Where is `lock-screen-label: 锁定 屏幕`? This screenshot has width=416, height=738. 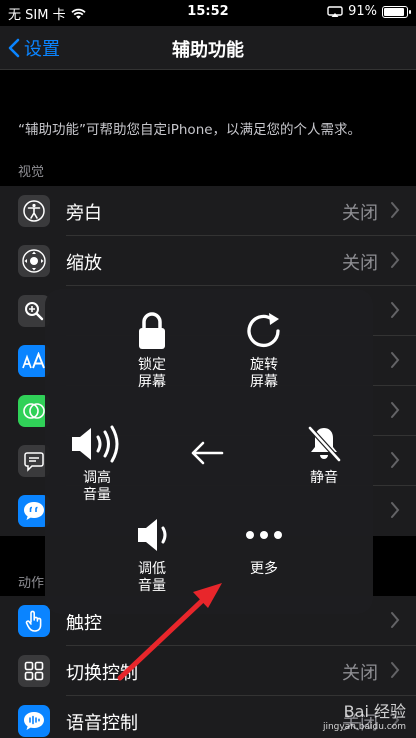
lock-screen-label: 锁定 屏幕 is located at coordinates (152, 373).